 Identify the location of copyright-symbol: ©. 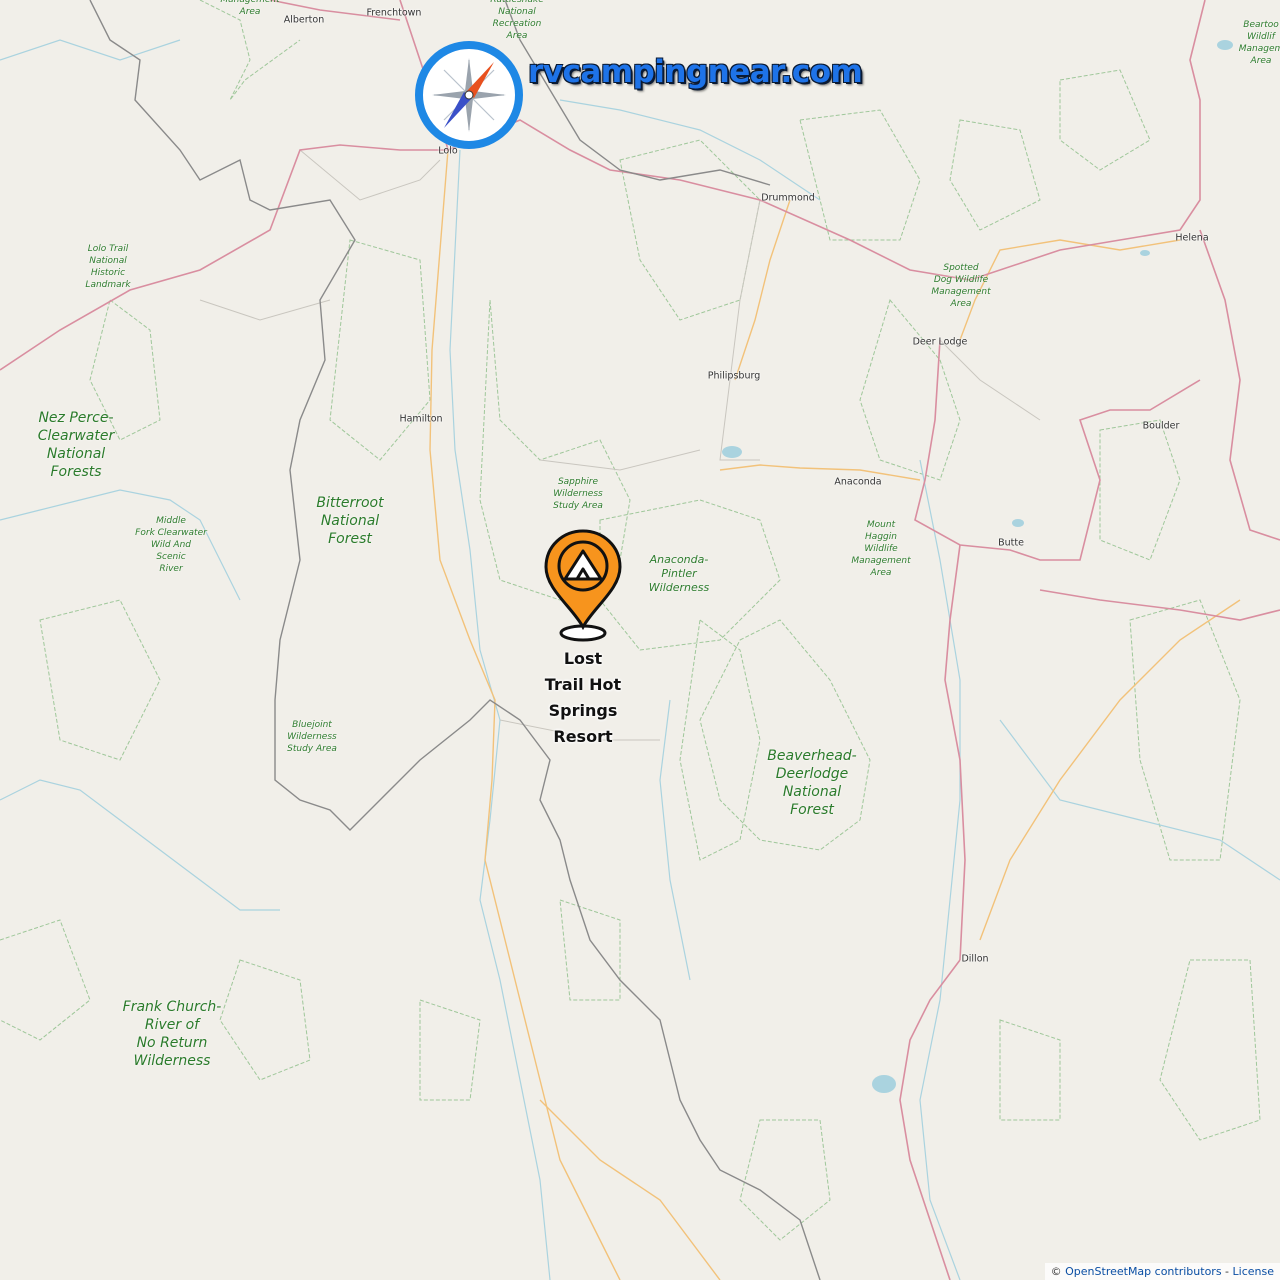
(1056, 1271).